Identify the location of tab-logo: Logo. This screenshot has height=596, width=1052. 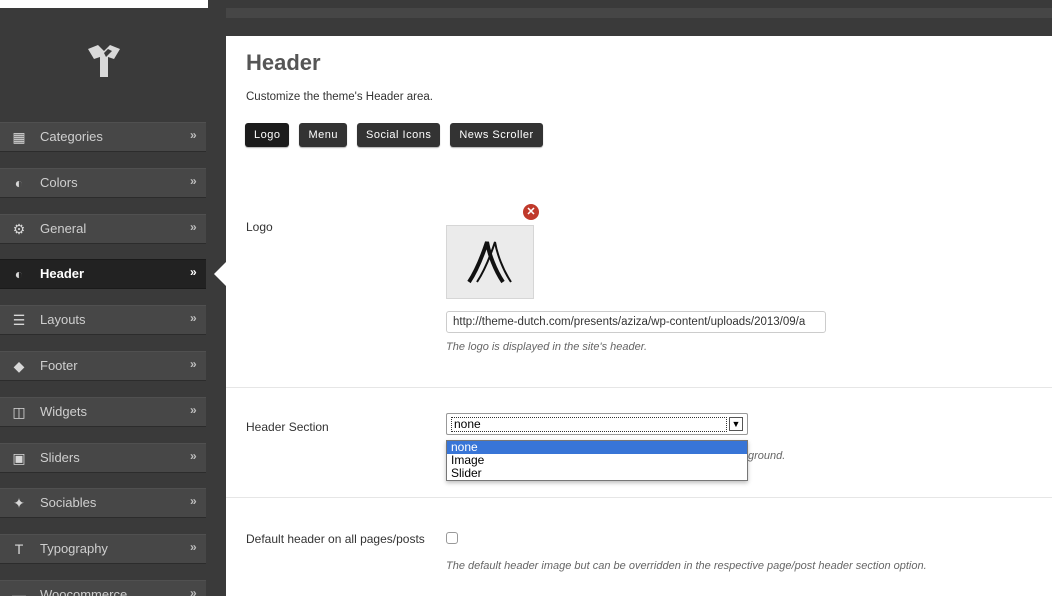
(267, 135).